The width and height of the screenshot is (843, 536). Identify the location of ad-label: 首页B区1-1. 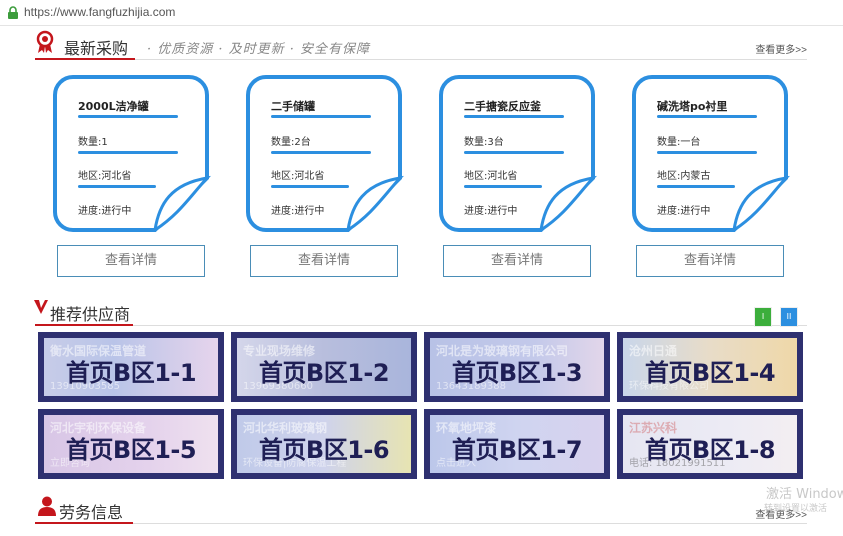
(131, 373).